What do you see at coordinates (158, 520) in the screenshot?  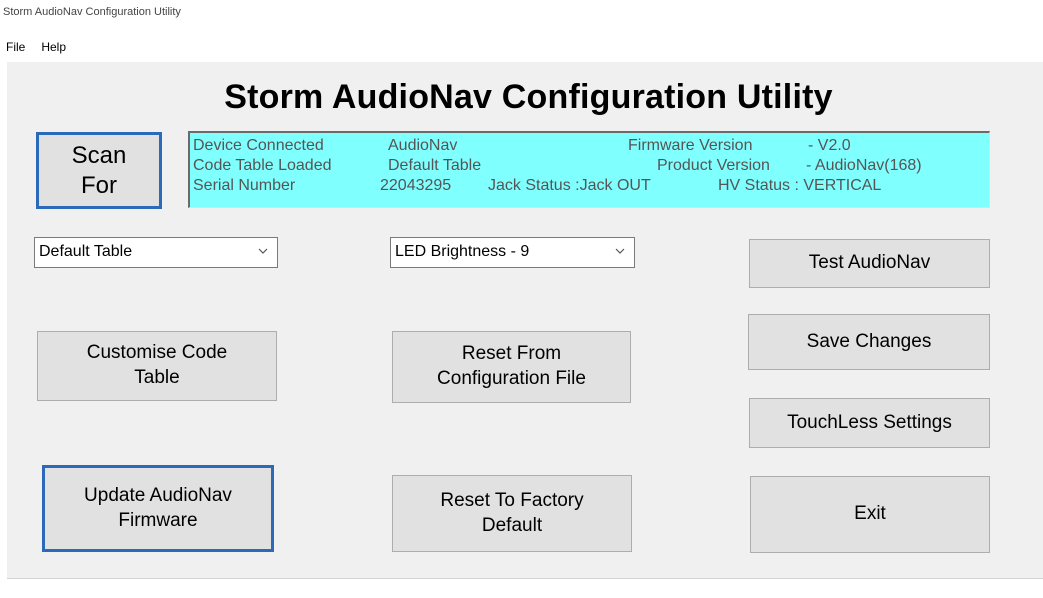 I see `update-button-line2: Firmware` at bounding box center [158, 520].